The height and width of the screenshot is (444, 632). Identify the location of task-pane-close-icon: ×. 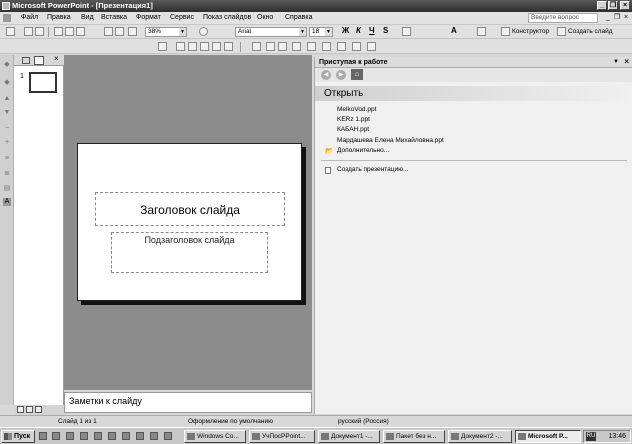
(626, 61).